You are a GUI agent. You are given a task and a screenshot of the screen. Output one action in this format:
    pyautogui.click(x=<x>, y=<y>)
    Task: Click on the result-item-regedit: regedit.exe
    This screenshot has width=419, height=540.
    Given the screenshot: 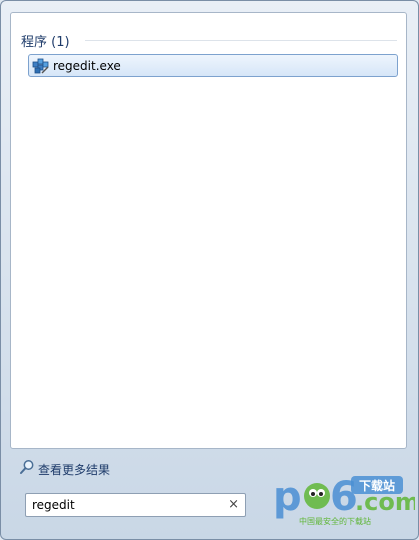 What is the action you would take?
    pyautogui.click(x=213, y=65)
    